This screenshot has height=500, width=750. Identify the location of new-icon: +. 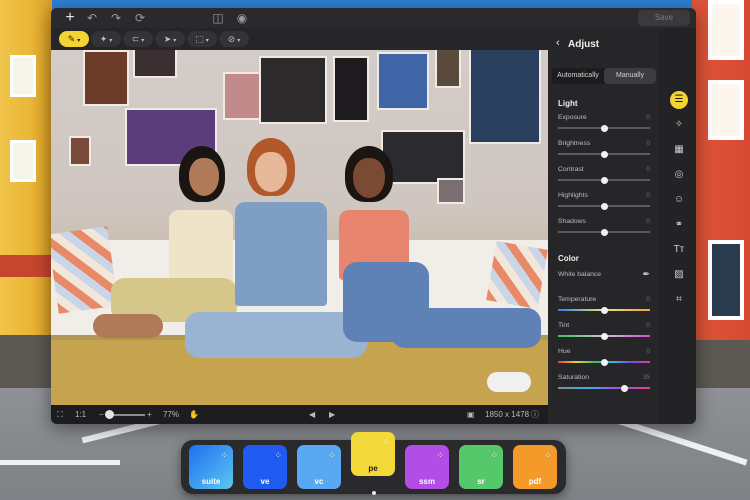
(70, 18).